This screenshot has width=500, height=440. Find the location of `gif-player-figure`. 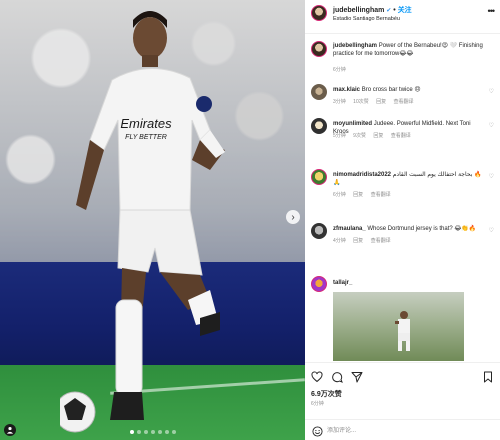

gif-player-figure is located at coordinates (402, 331).